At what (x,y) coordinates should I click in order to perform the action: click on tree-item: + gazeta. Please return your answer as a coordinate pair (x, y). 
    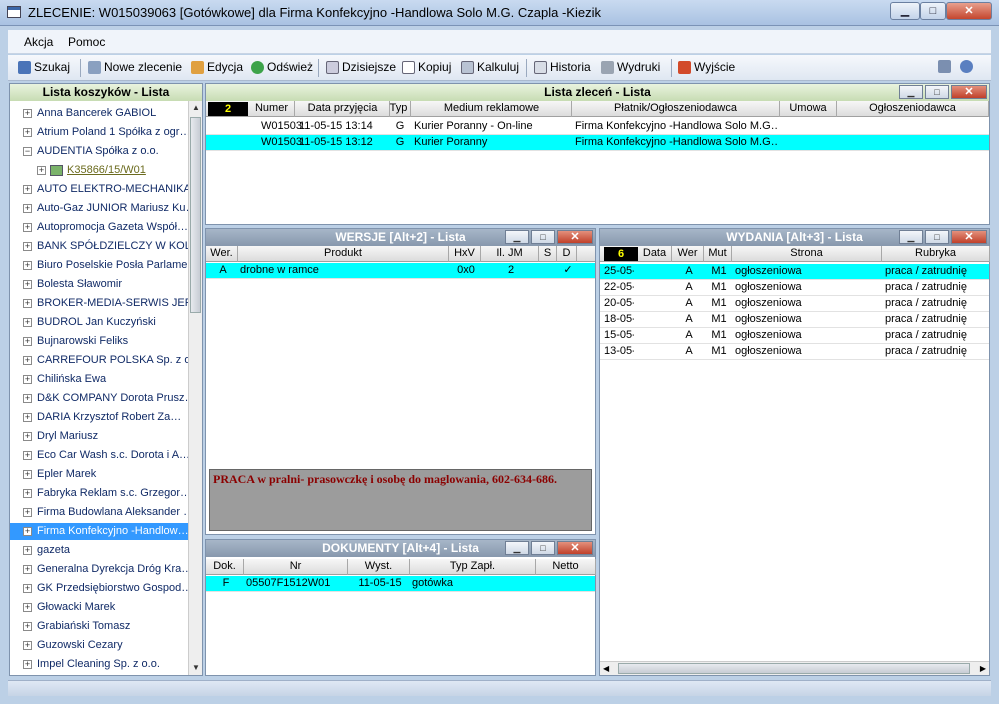
    Looking at the image, I should click on (99, 550).